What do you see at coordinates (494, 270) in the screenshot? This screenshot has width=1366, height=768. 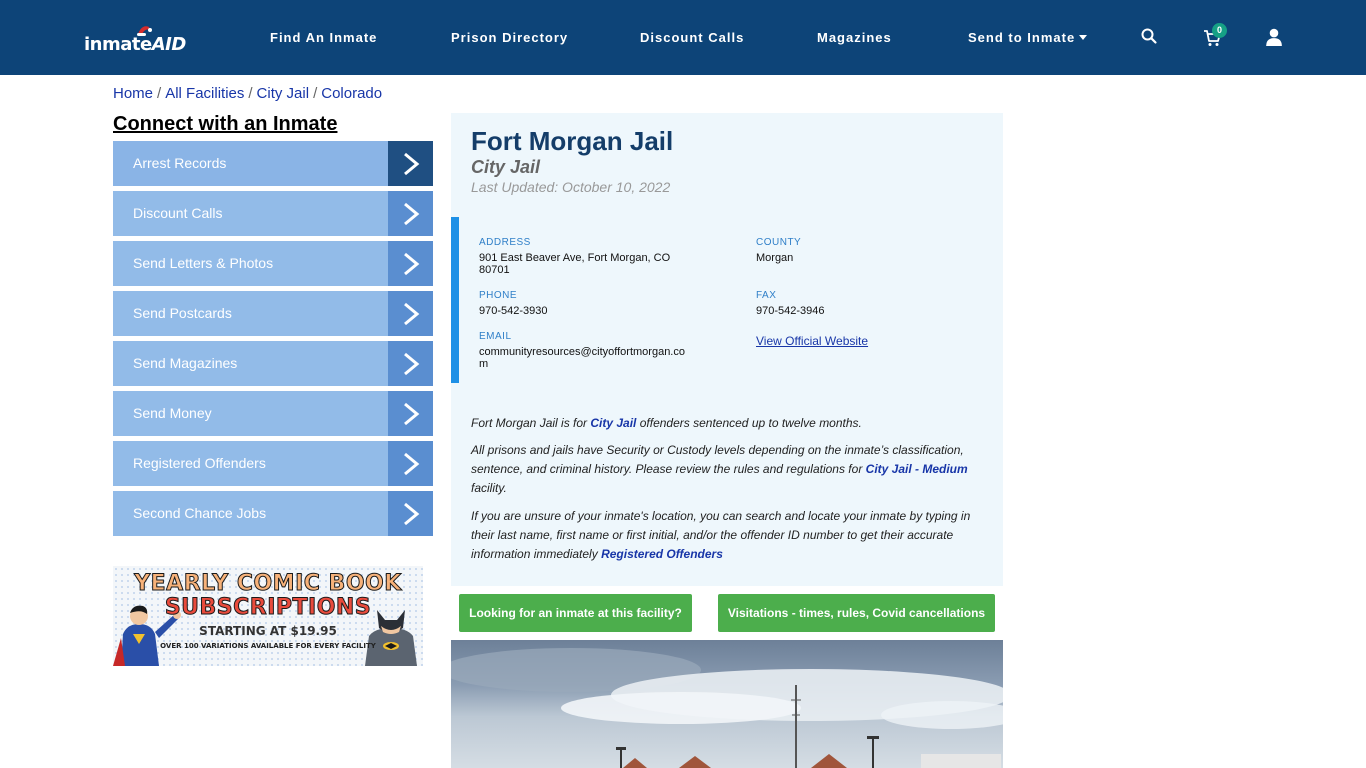 I see `address-line-2: 80701` at bounding box center [494, 270].